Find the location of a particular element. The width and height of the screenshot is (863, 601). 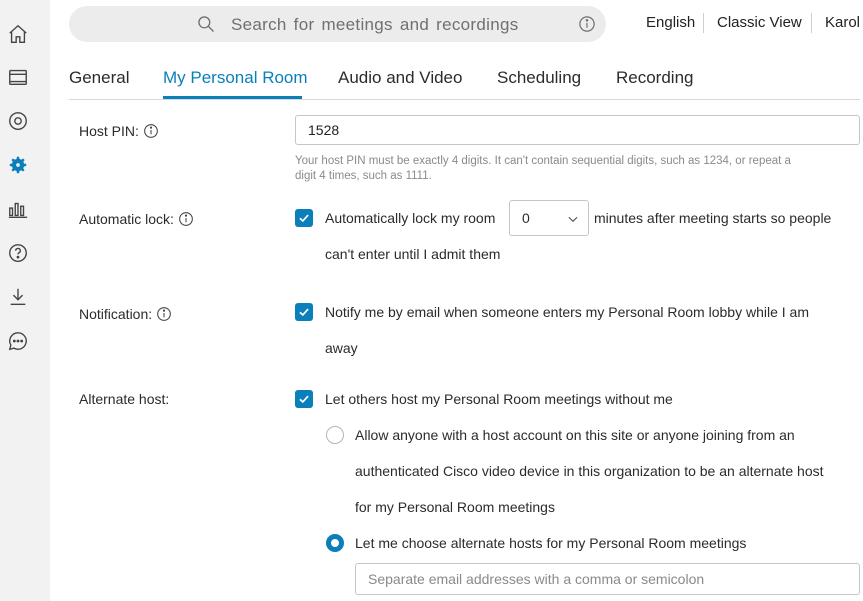

host-pin-input: 1528 is located at coordinates (577, 130).